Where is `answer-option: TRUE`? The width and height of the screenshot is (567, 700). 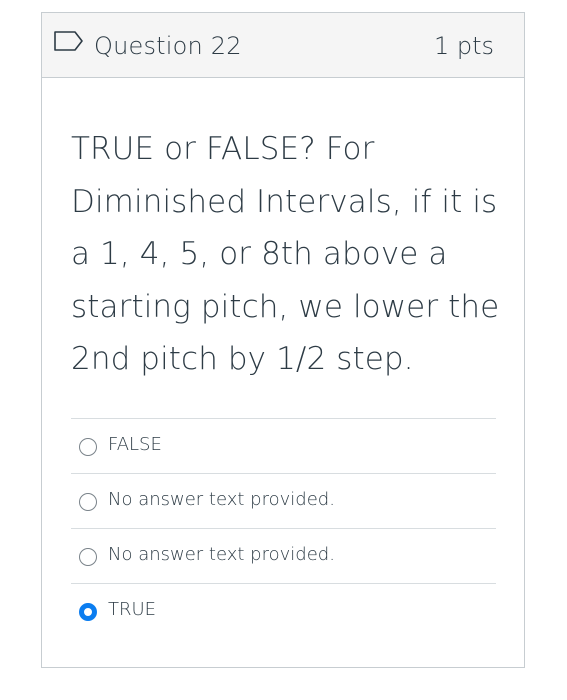
answer-option: TRUE is located at coordinates (283, 610).